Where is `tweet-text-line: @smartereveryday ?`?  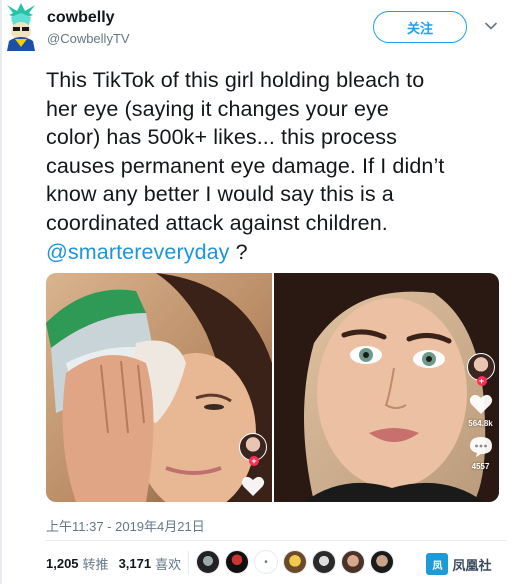 tweet-text-line: @smartereveryday ? is located at coordinates (279, 252).